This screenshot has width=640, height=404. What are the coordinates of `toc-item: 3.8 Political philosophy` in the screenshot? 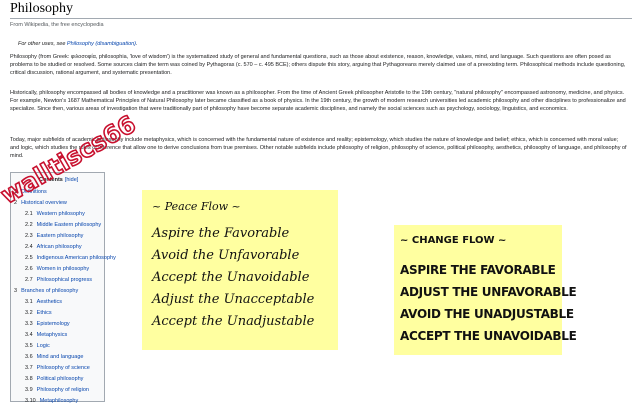 It's located at (54, 379).